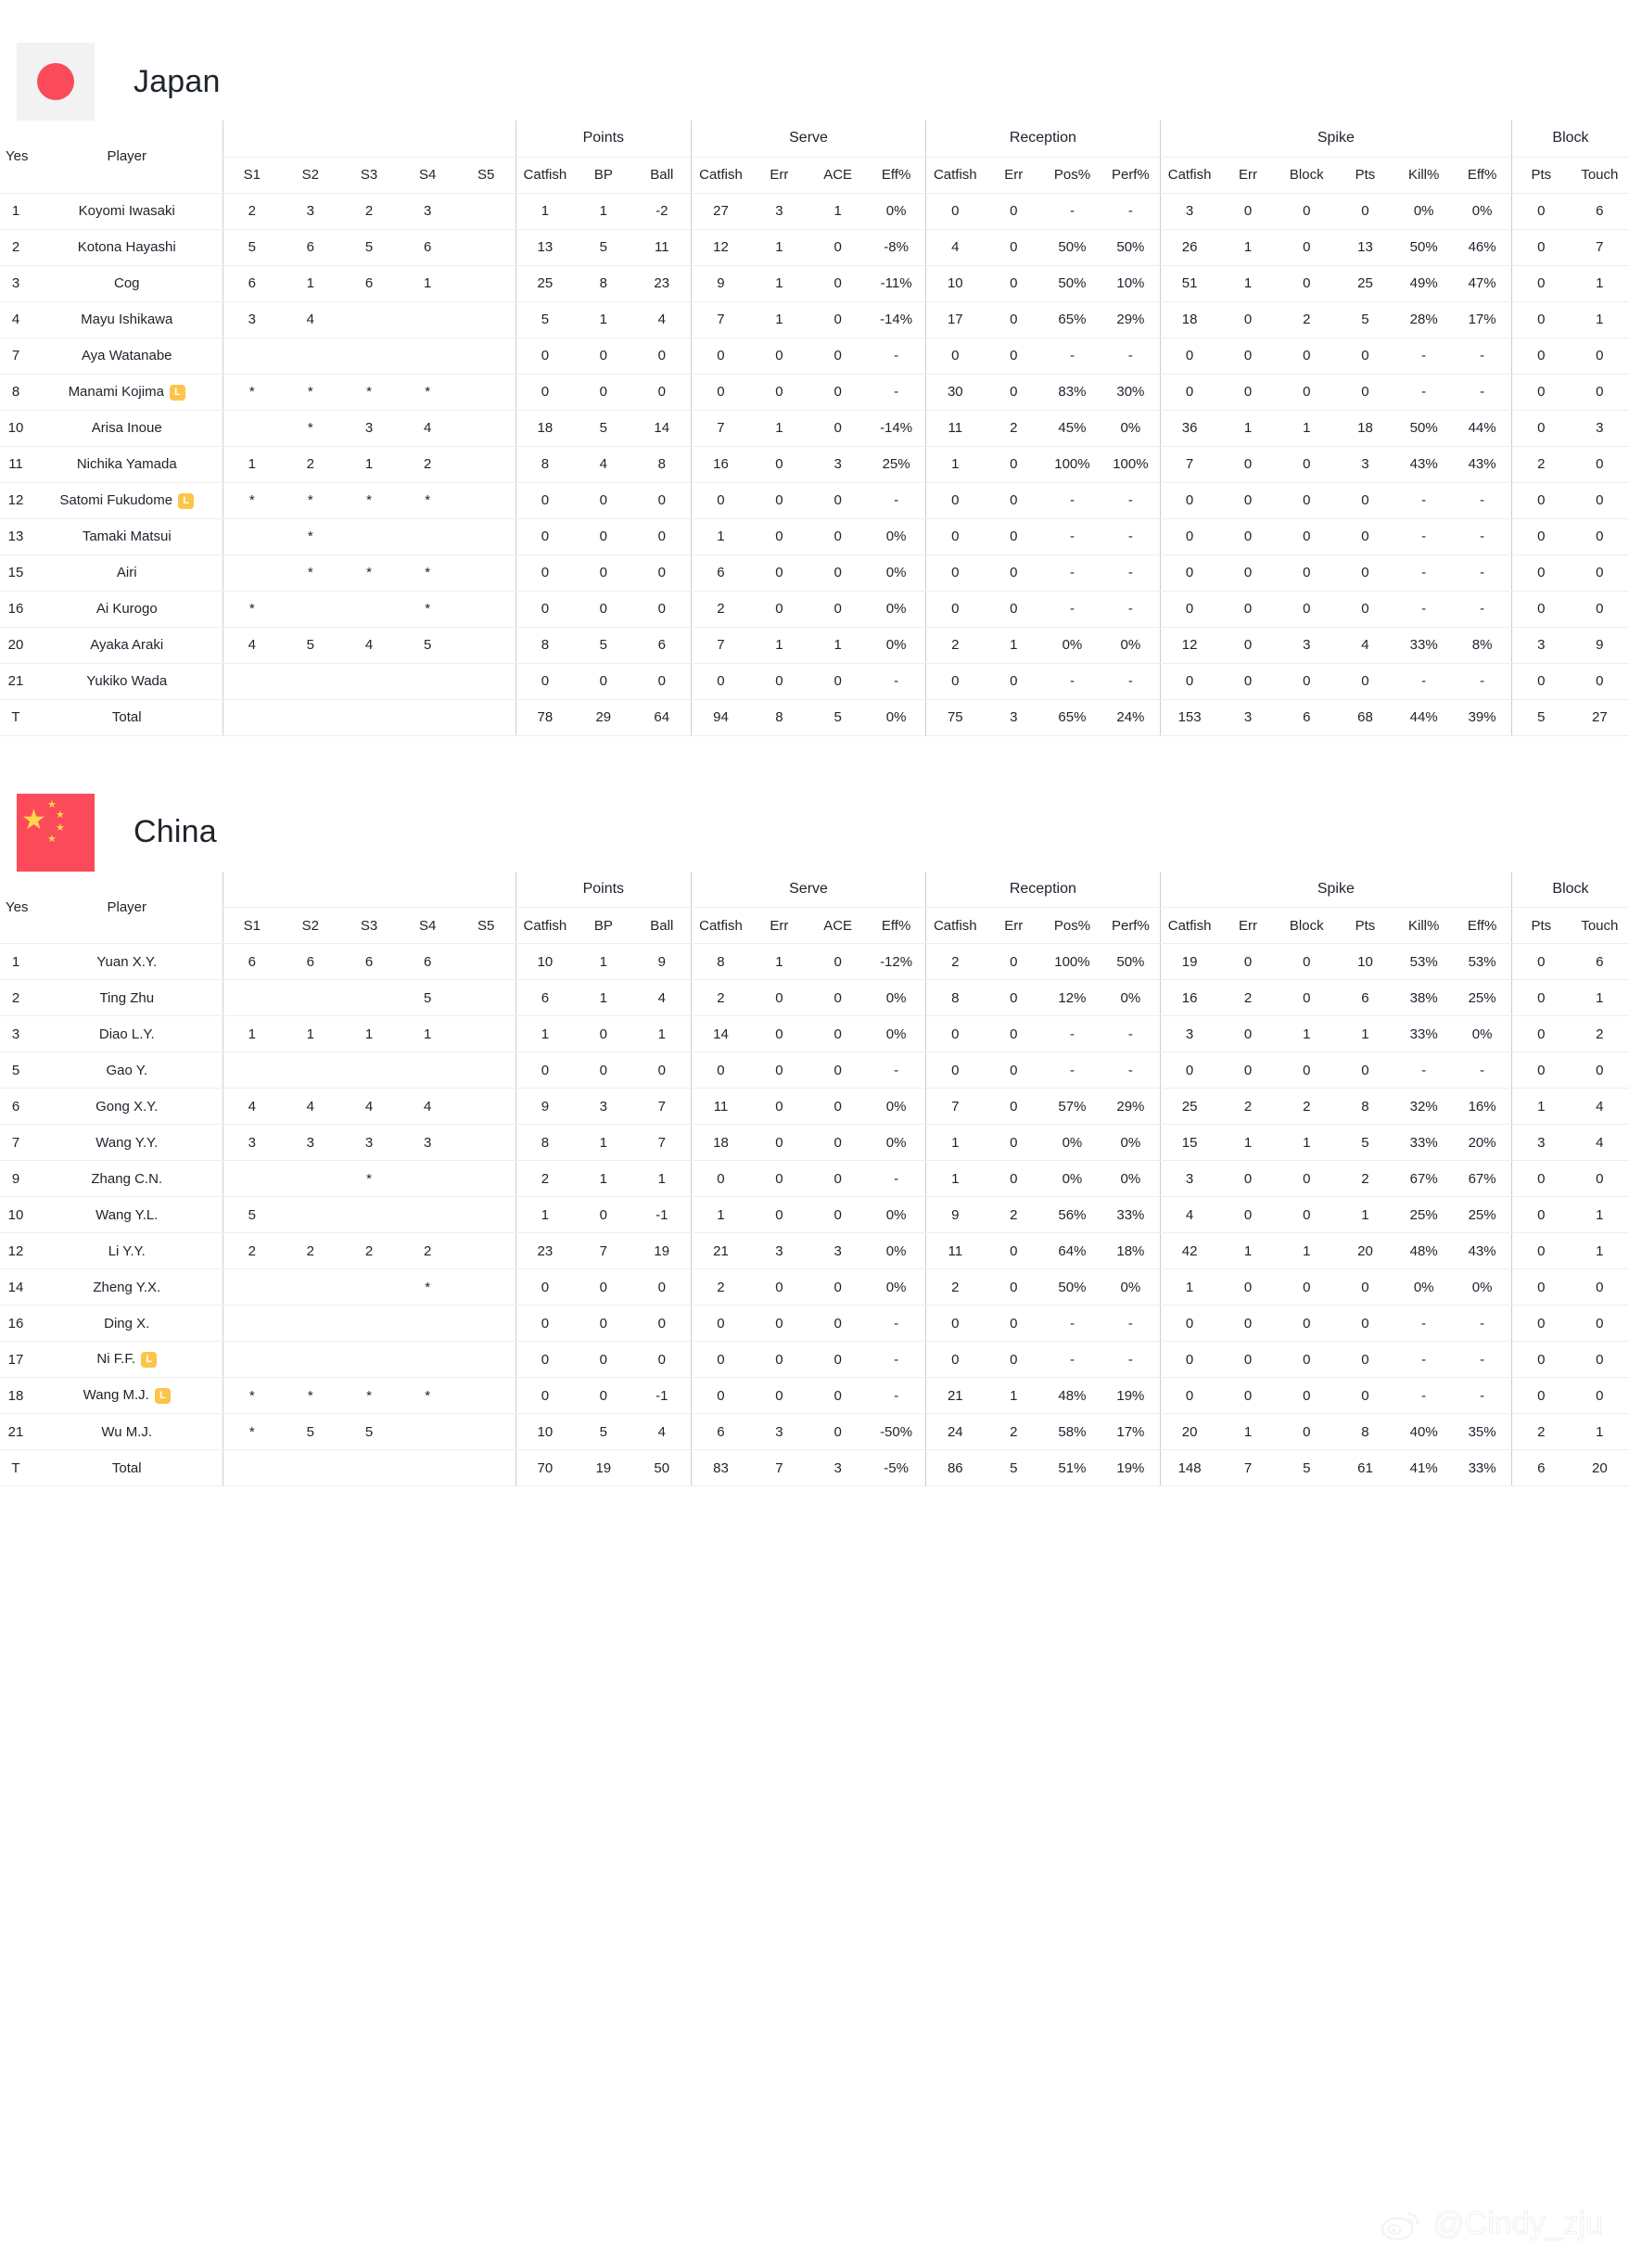 This screenshot has width=1629, height=2268. What do you see at coordinates (954, 319) in the screenshot?
I see `stat-cell: 17` at bounding box center [954, 319].